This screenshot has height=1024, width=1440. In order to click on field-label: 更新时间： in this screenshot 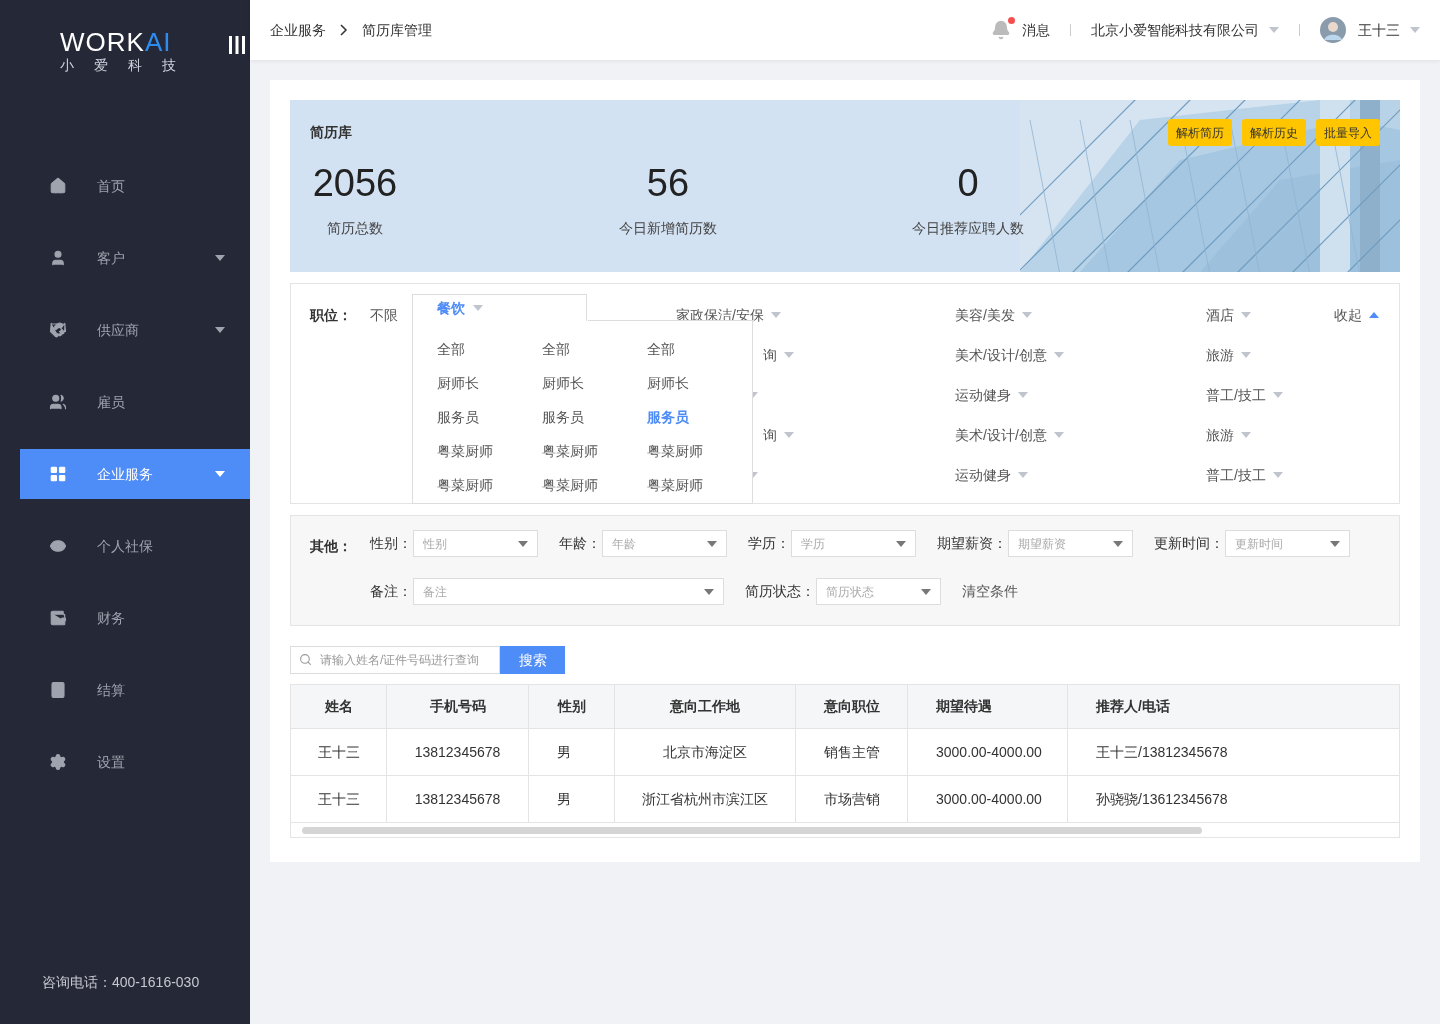, I will do `click(1189, 543)`.